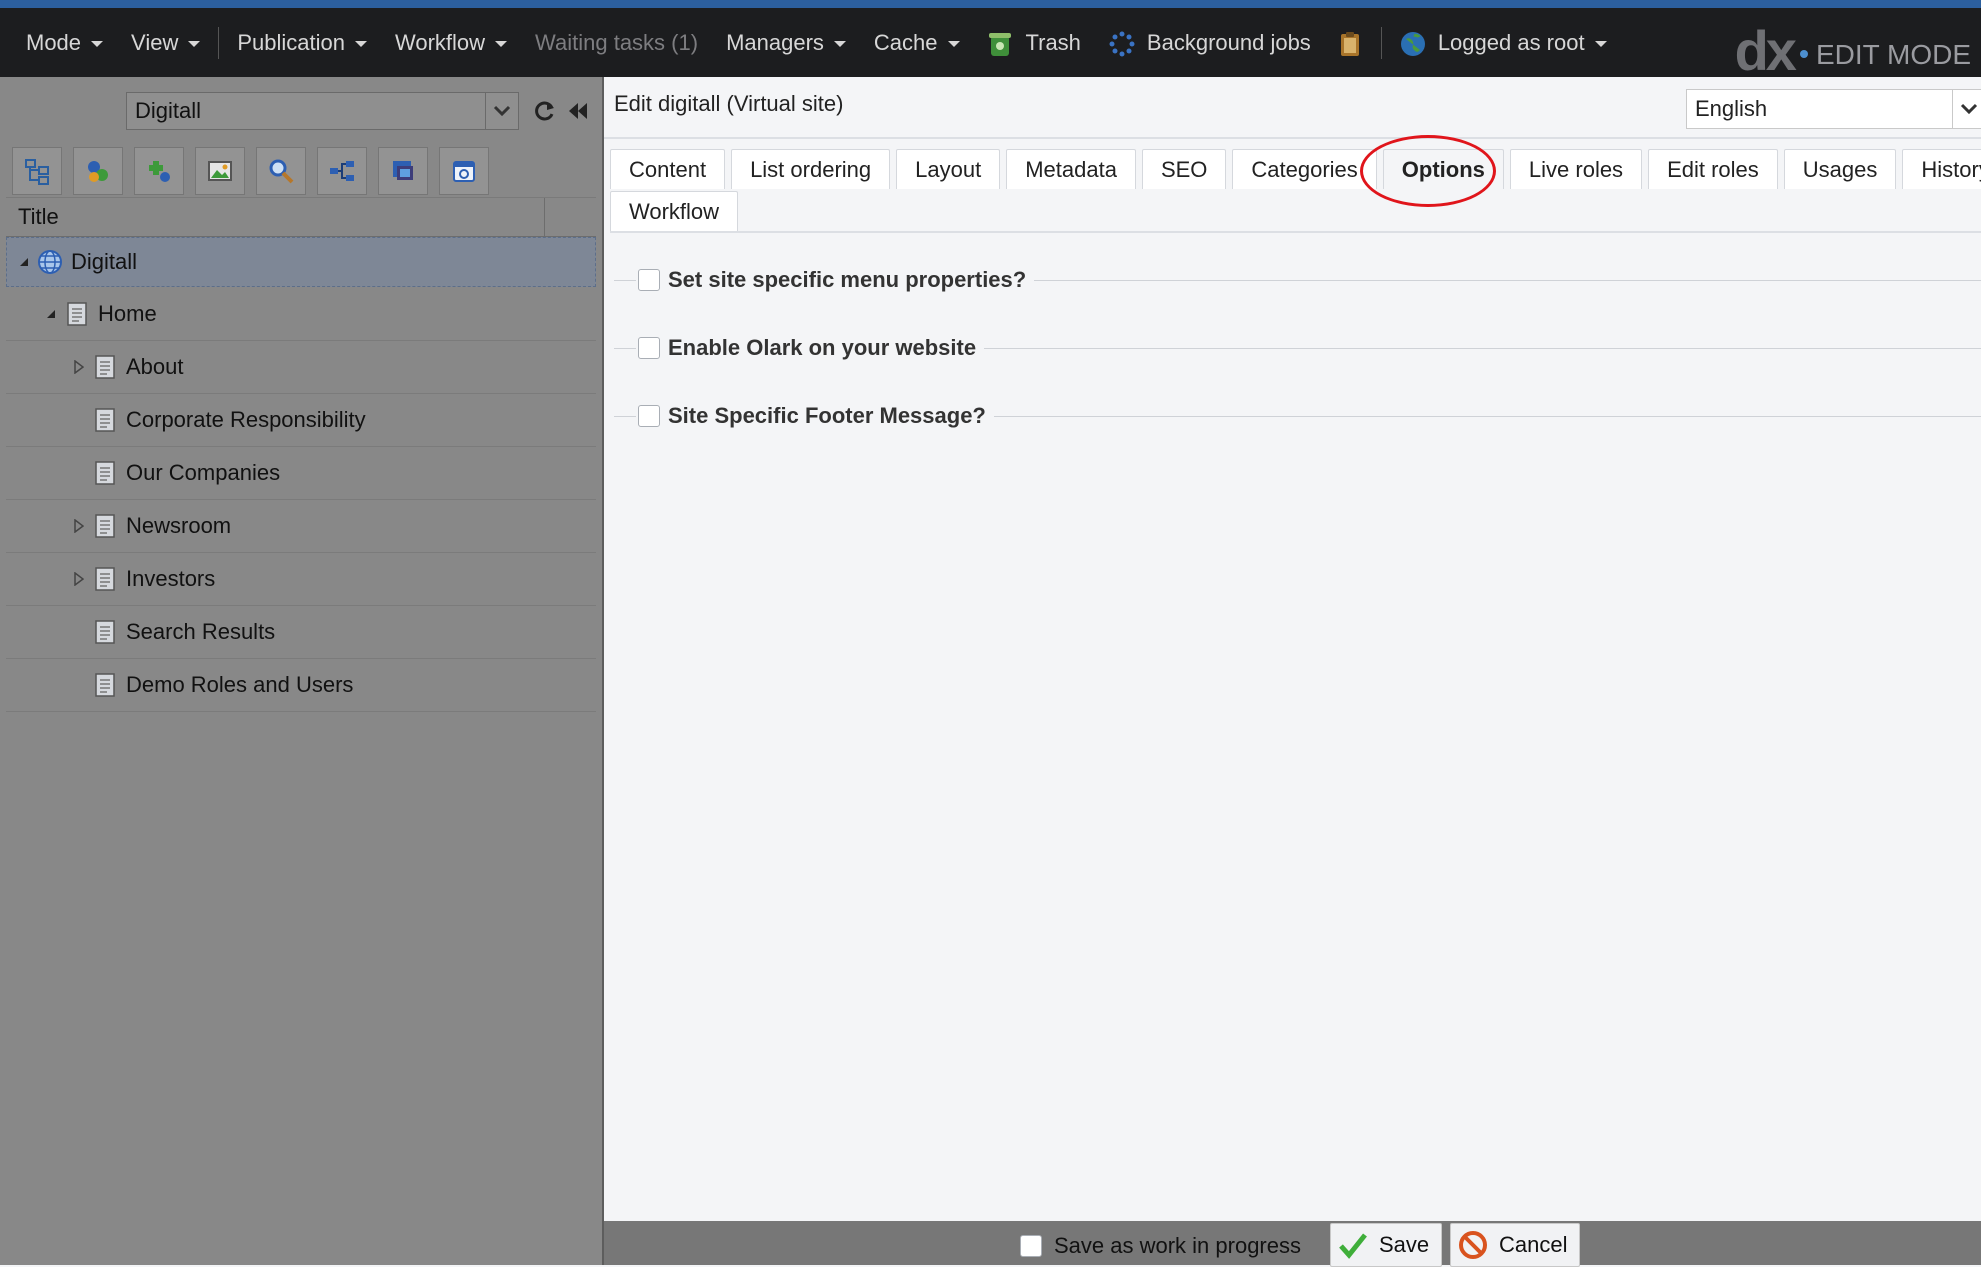 The width and height of the screenshot is (1981, 1267). What do you see at coordinates (1297, 416) in the screenshot?
I see `option-footer-message: Site Specific Footer Message?` at bounding box center [1297, 416].